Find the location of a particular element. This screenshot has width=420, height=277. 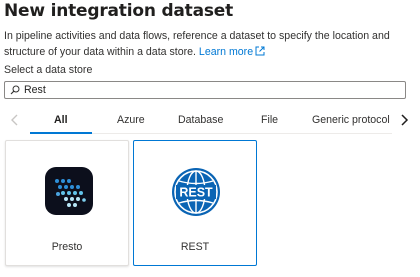

rest-globe-icon: REST is located at coordinates (196, 192).